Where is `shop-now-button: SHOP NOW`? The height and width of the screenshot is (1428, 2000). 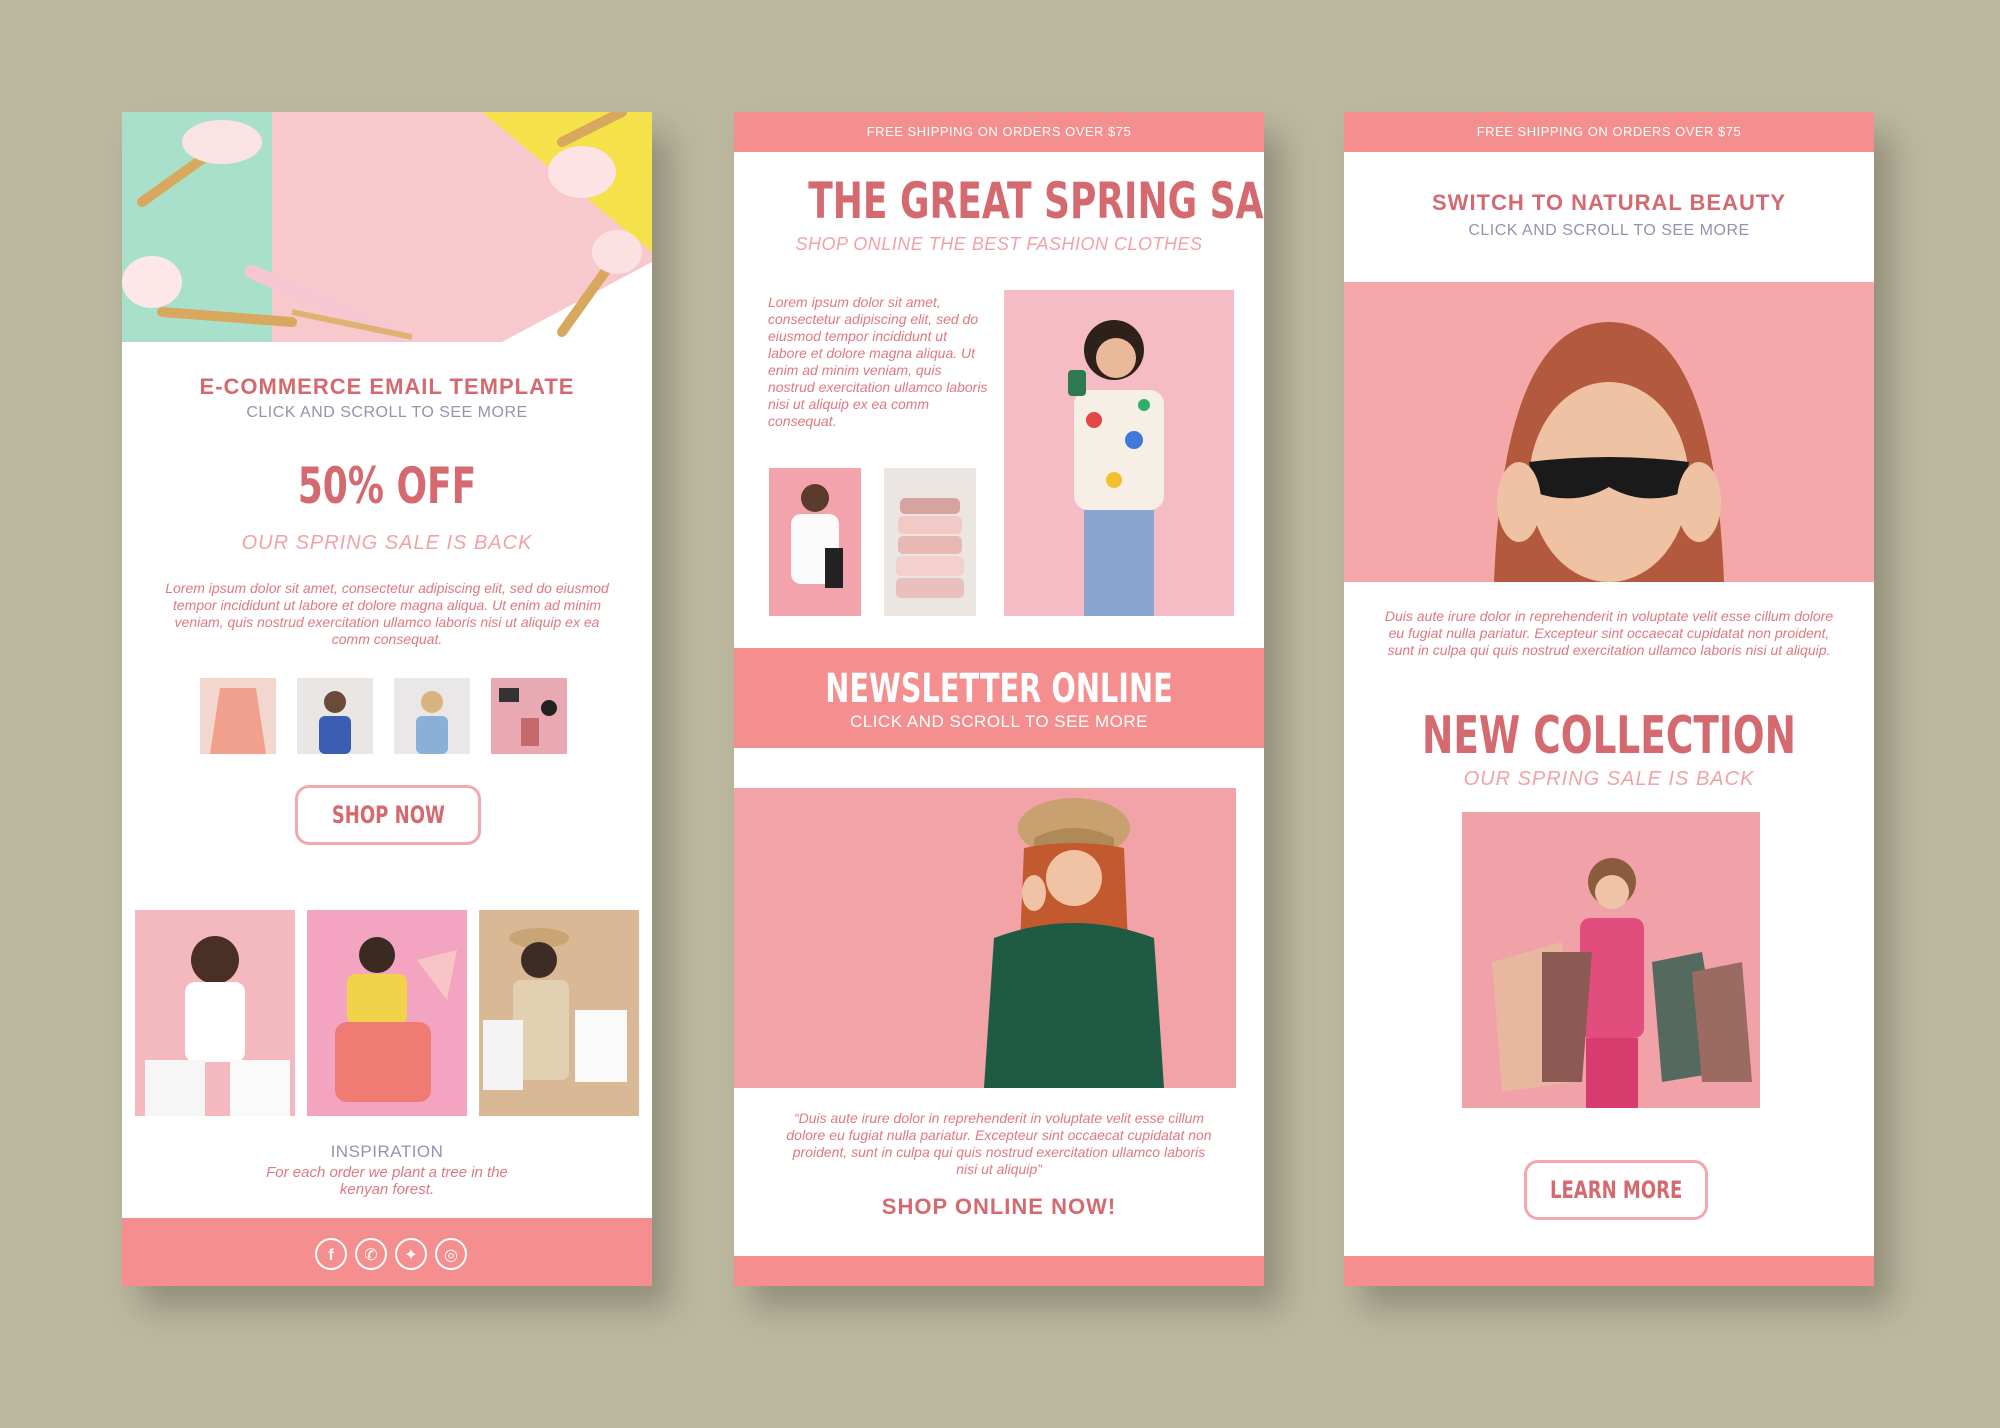
shop-now-button: SHOP NOW is located at coordinates (388, 815).